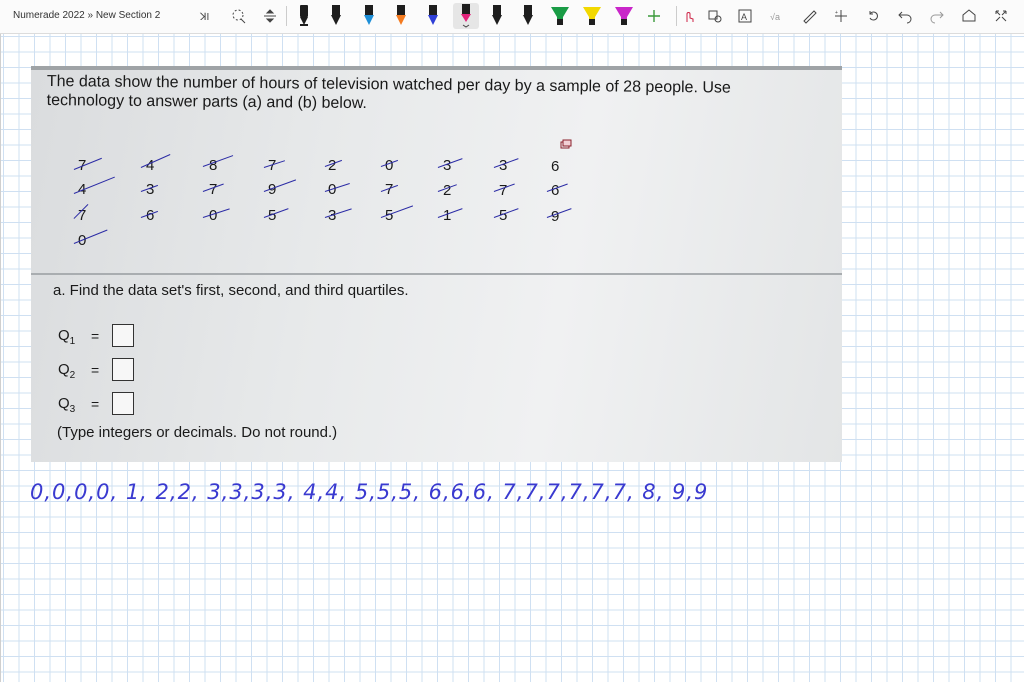 The image size is (1024, 682). Describe the element at coordinates (689, 16) in the screenshot. I see `touch-writing-icon` at that location.